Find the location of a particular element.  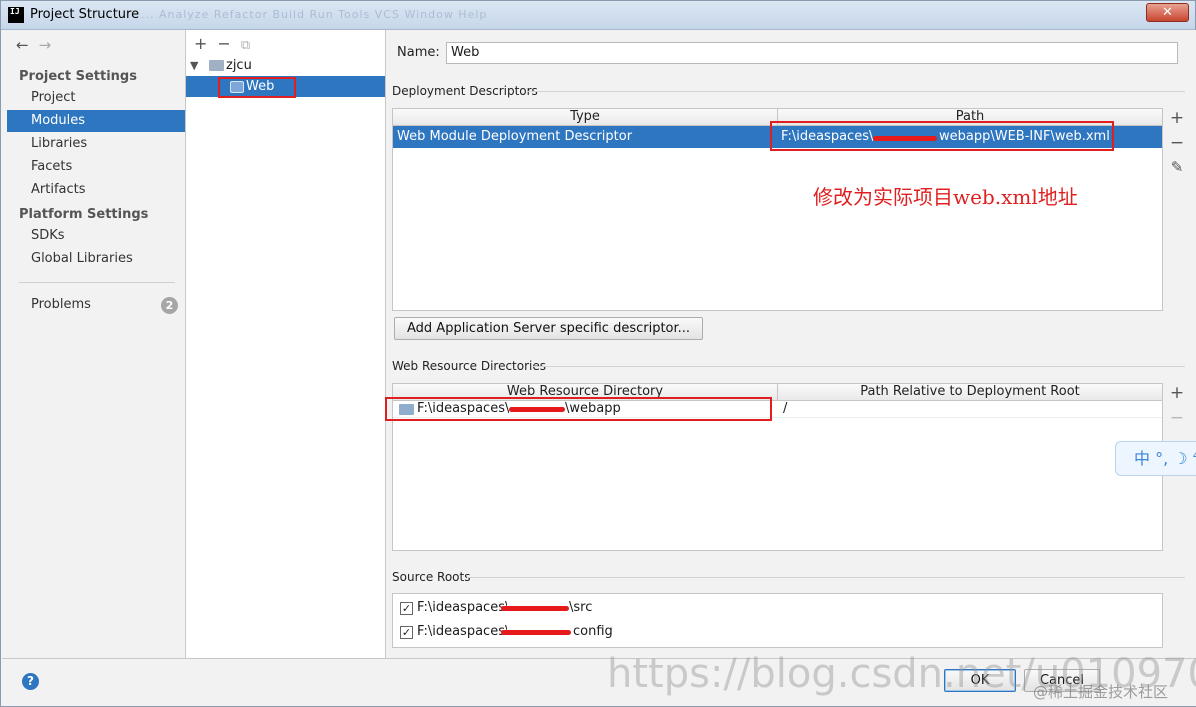

project-settings-header: Project Settings is located at coordinates (78, 76).